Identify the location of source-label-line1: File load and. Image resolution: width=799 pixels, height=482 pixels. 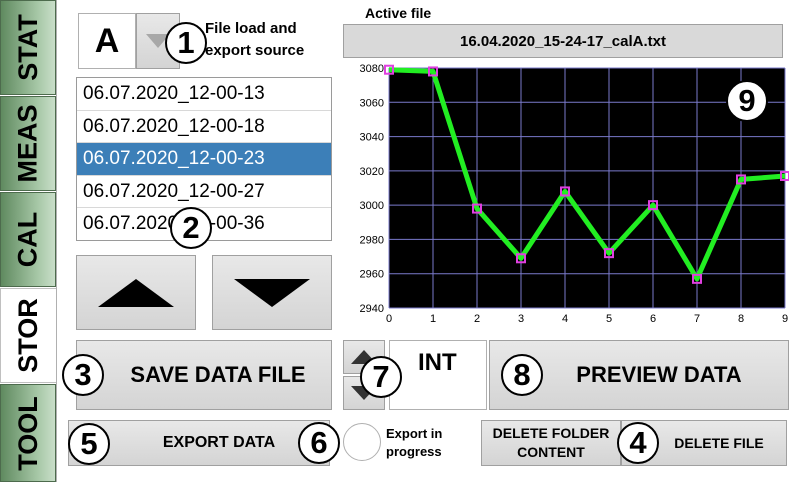
(251, 28).